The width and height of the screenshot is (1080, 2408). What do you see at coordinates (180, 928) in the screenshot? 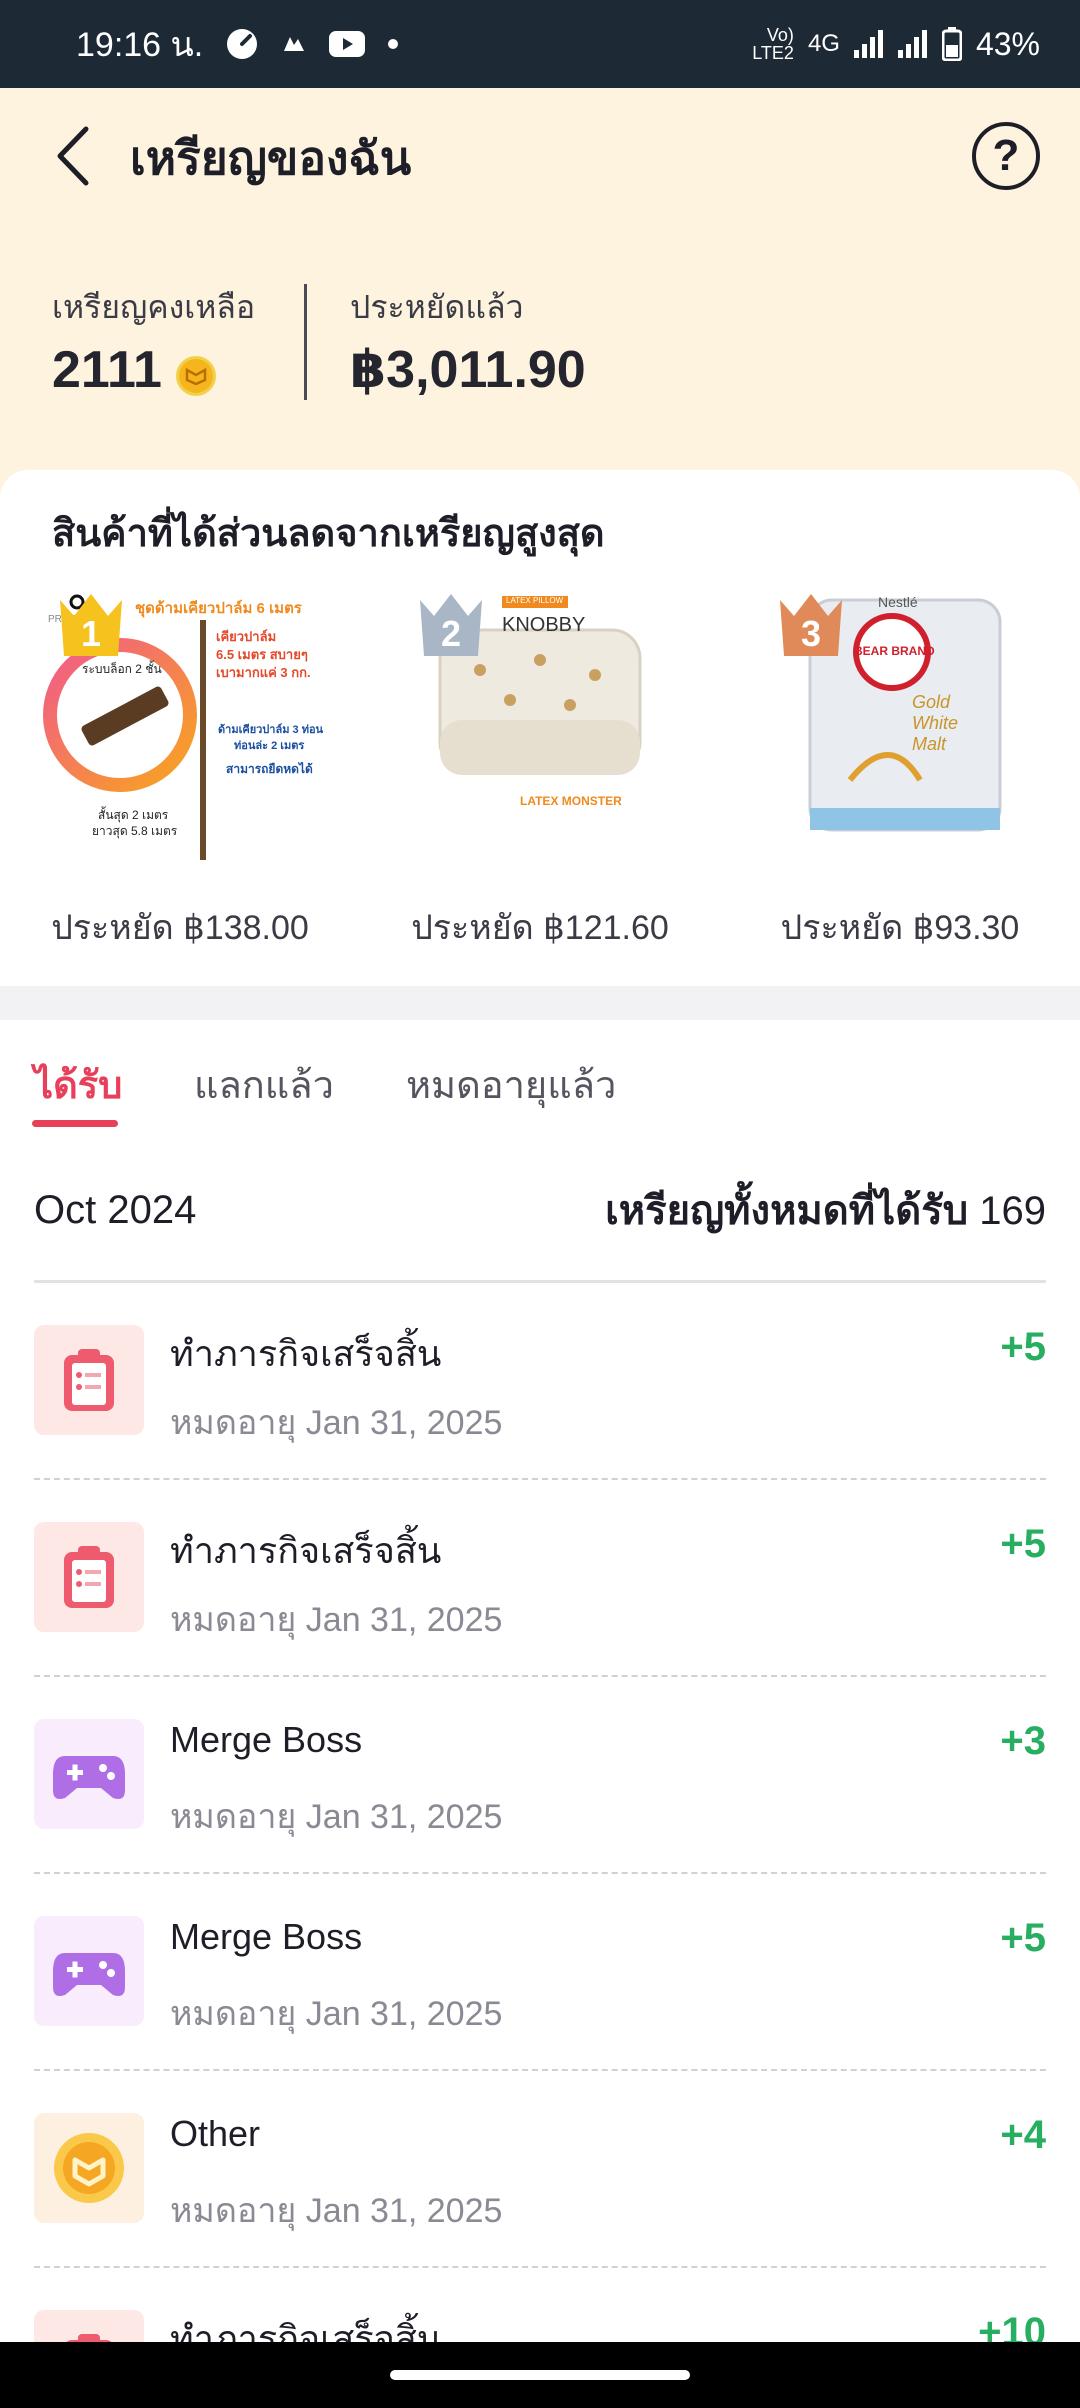
I see `product-save-1: ประหยัด ฿138.00` at bounding box center [180, 928].